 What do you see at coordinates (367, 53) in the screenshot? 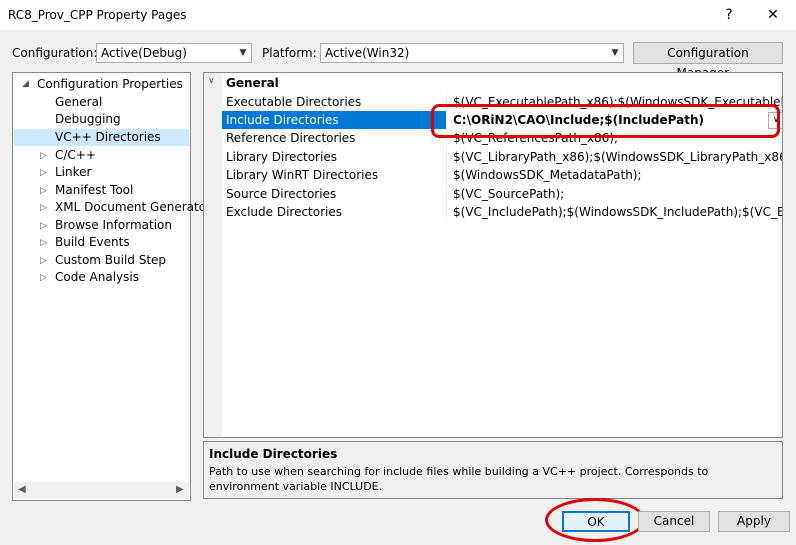
I see `platform-value: Active(Win32)` at bounding box center [367, 53].